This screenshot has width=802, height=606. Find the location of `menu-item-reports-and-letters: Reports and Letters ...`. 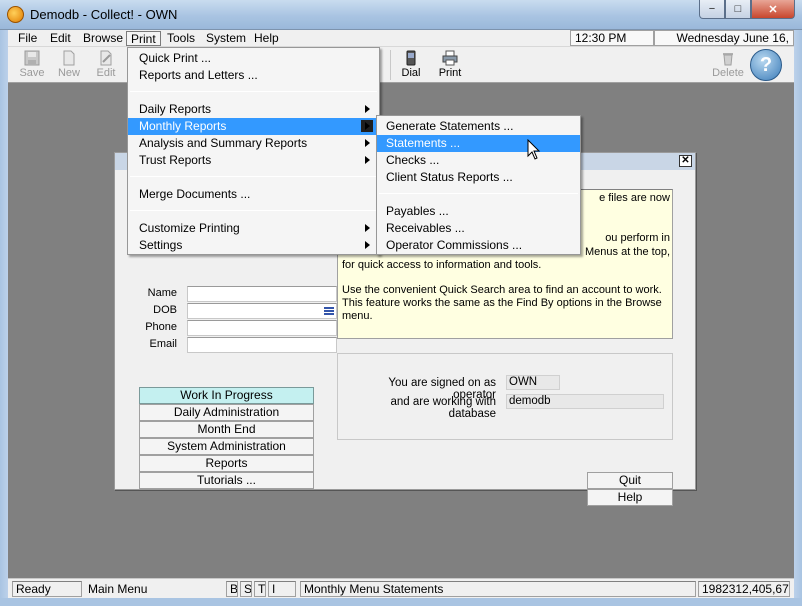

menu-item-reports-and-letters: Reports and Letters ... is located at coordinates (253, 75).